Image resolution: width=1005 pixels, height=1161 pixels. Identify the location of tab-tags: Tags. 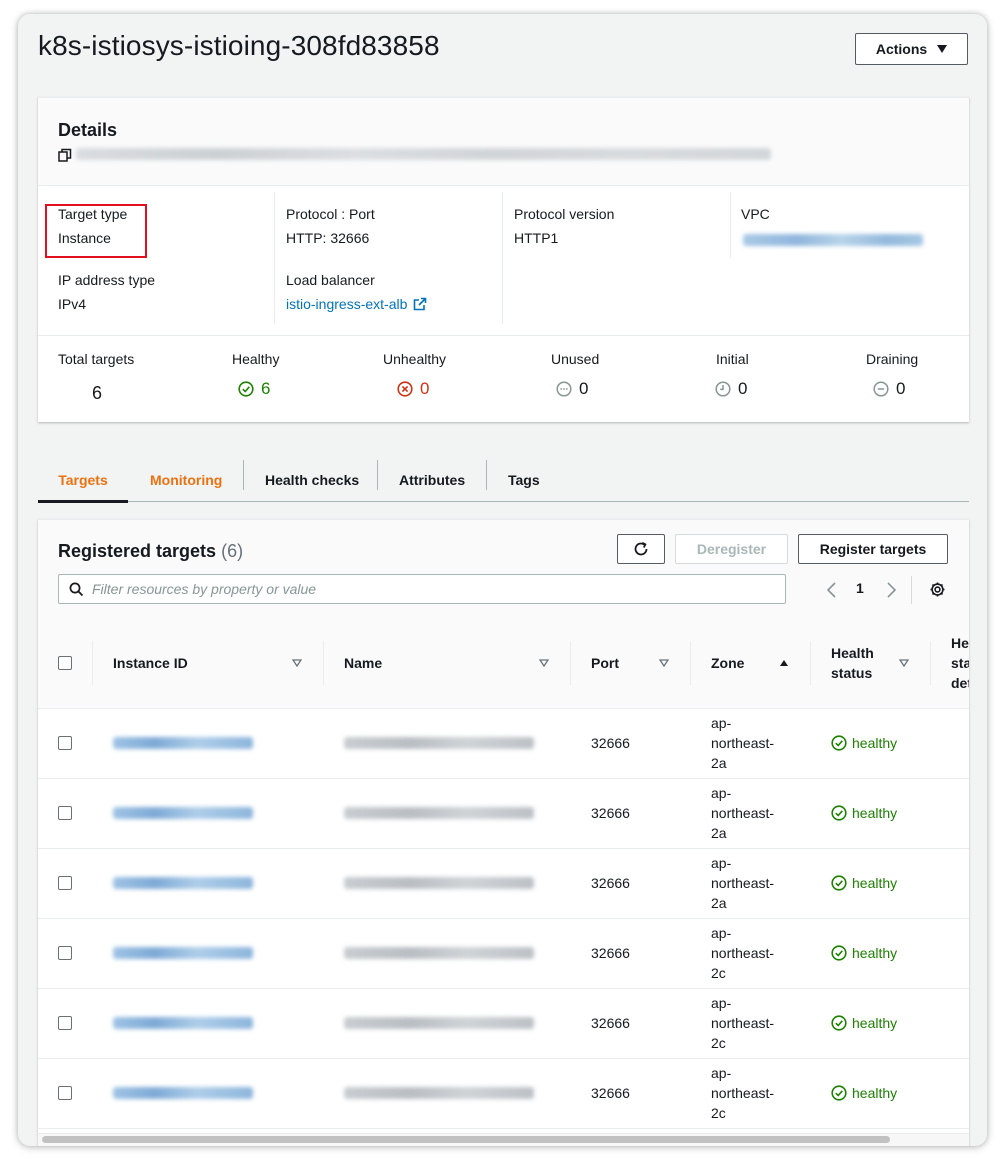
(524, 479).